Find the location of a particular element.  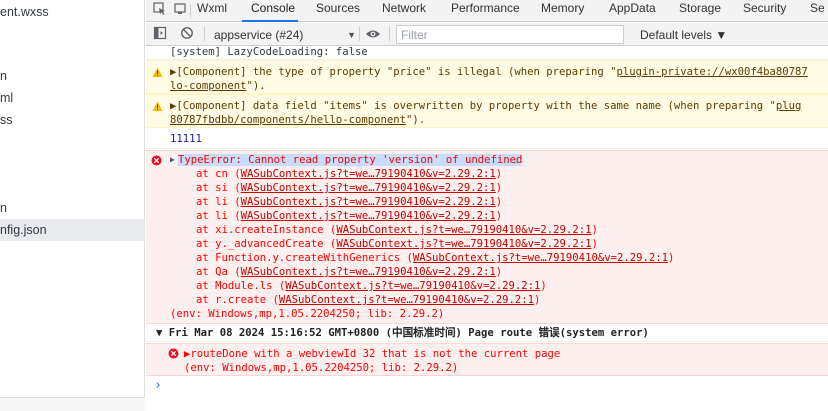

stack-frame-function: at r.create ( is located at coordinates (237, 300).